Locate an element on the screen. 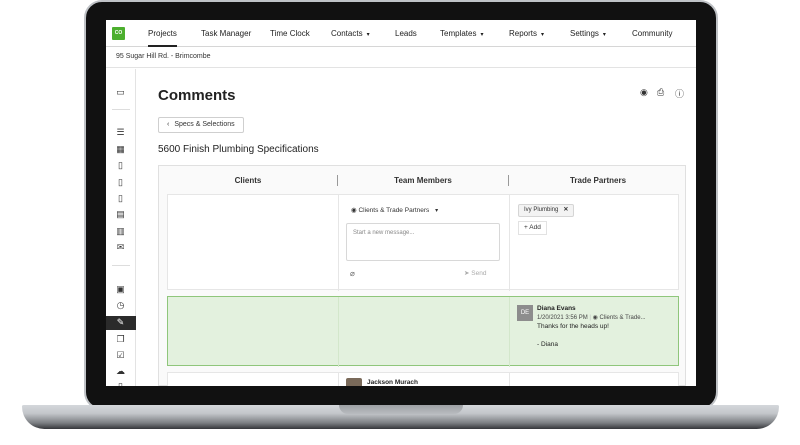  recipient-chip: Ivy Plumbing ✕ is located at coordinates (546, 210).